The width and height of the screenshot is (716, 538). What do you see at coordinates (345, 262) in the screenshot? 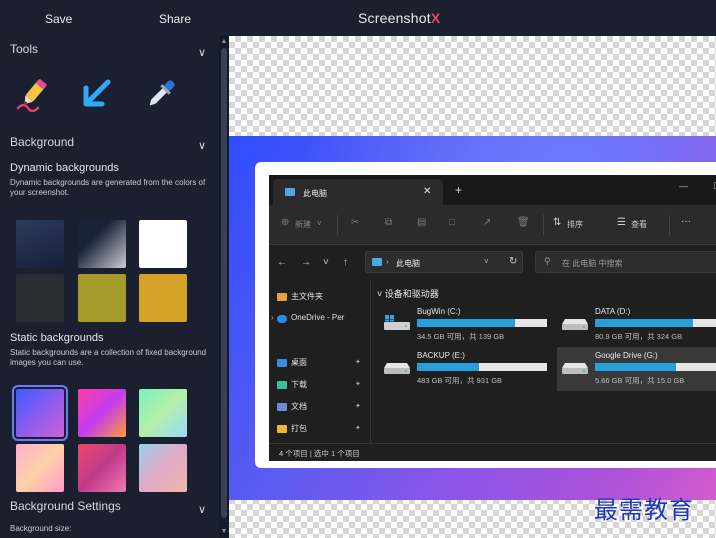
I see `up-icon: ↑` at bounding box center [345, 262].